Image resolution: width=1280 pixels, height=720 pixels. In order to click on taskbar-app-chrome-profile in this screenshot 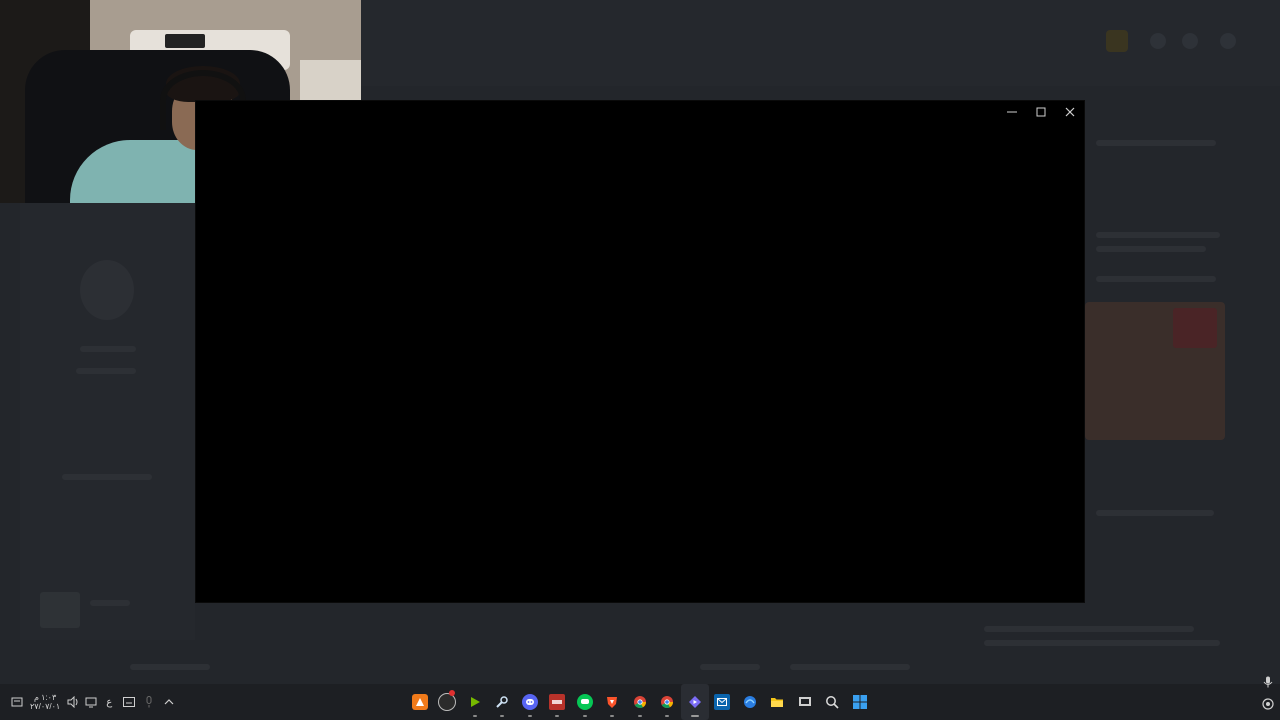, I will do `click(668, 702)`.